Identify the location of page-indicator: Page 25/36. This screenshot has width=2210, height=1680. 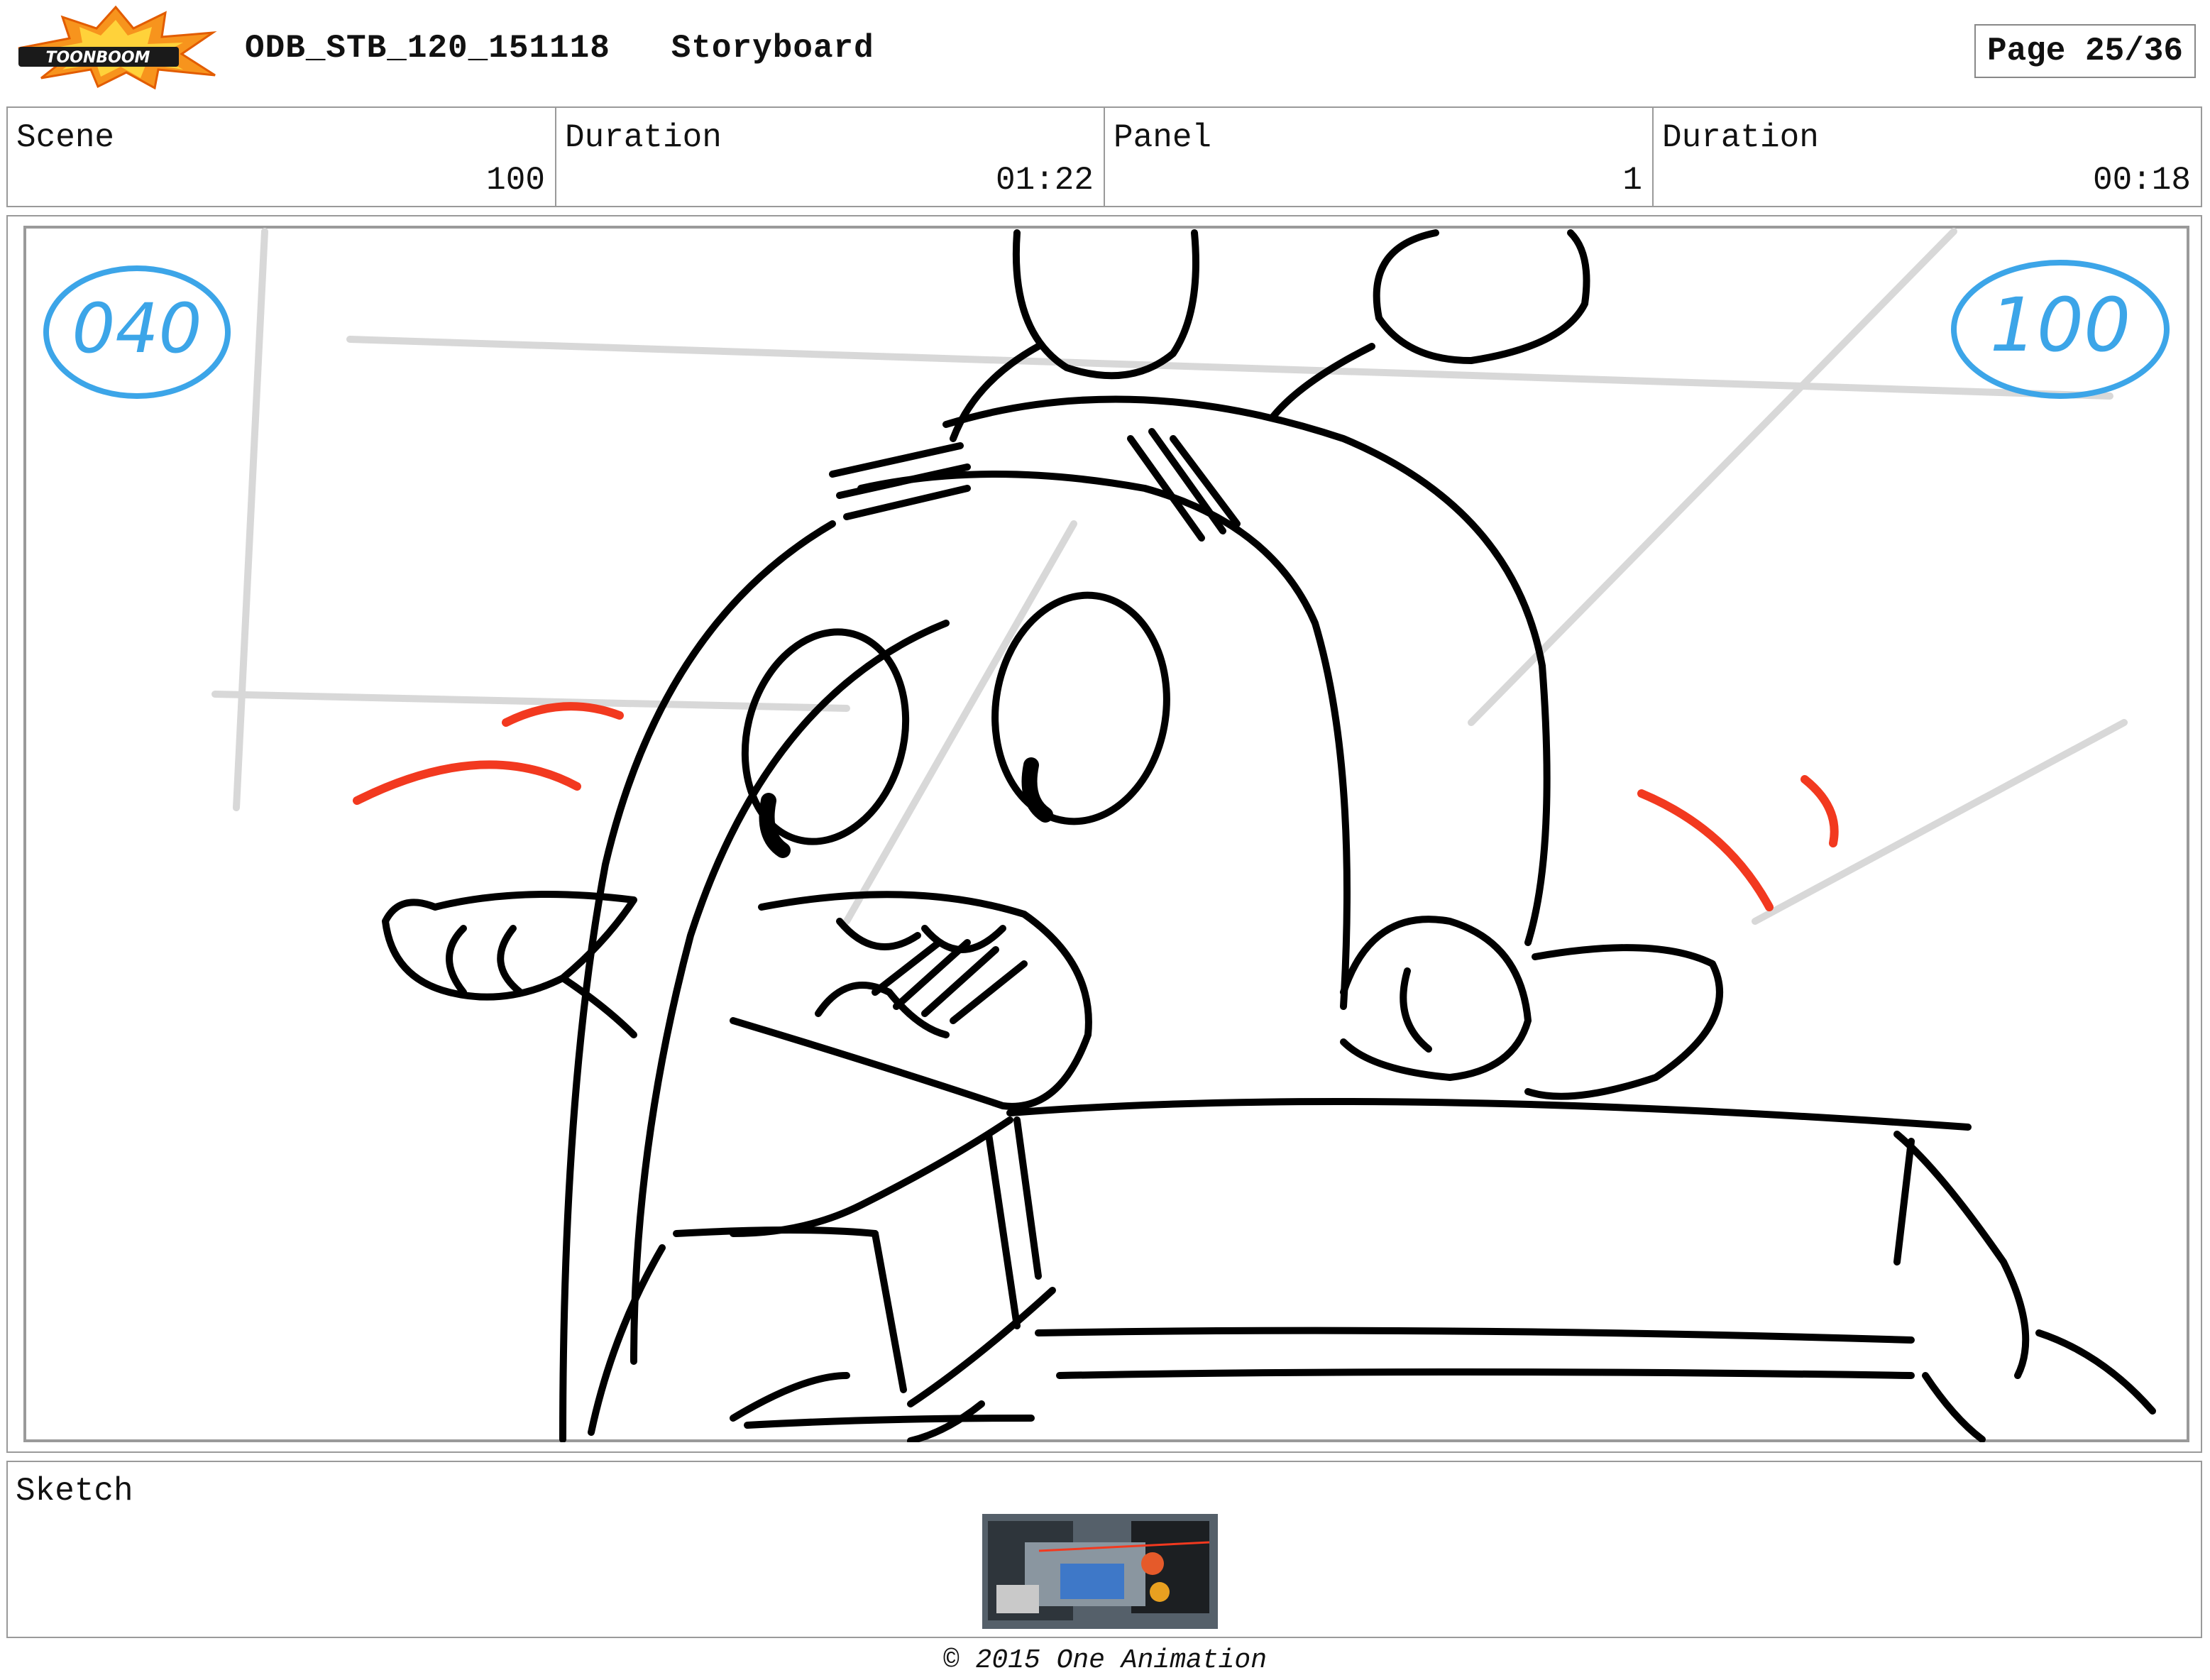
(2085, 51).